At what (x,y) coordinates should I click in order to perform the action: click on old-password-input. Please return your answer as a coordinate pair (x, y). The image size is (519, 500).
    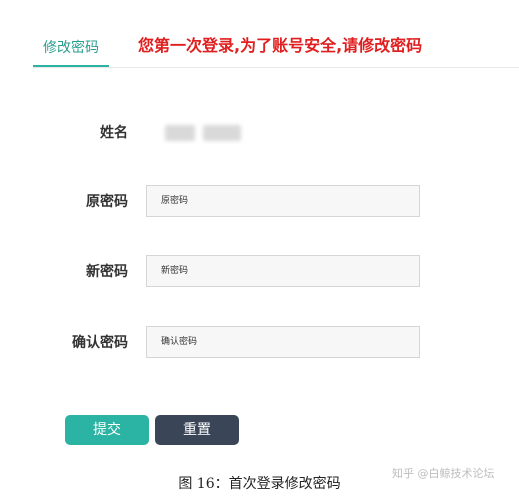
    Looking at the image, I should click on (283, 201).